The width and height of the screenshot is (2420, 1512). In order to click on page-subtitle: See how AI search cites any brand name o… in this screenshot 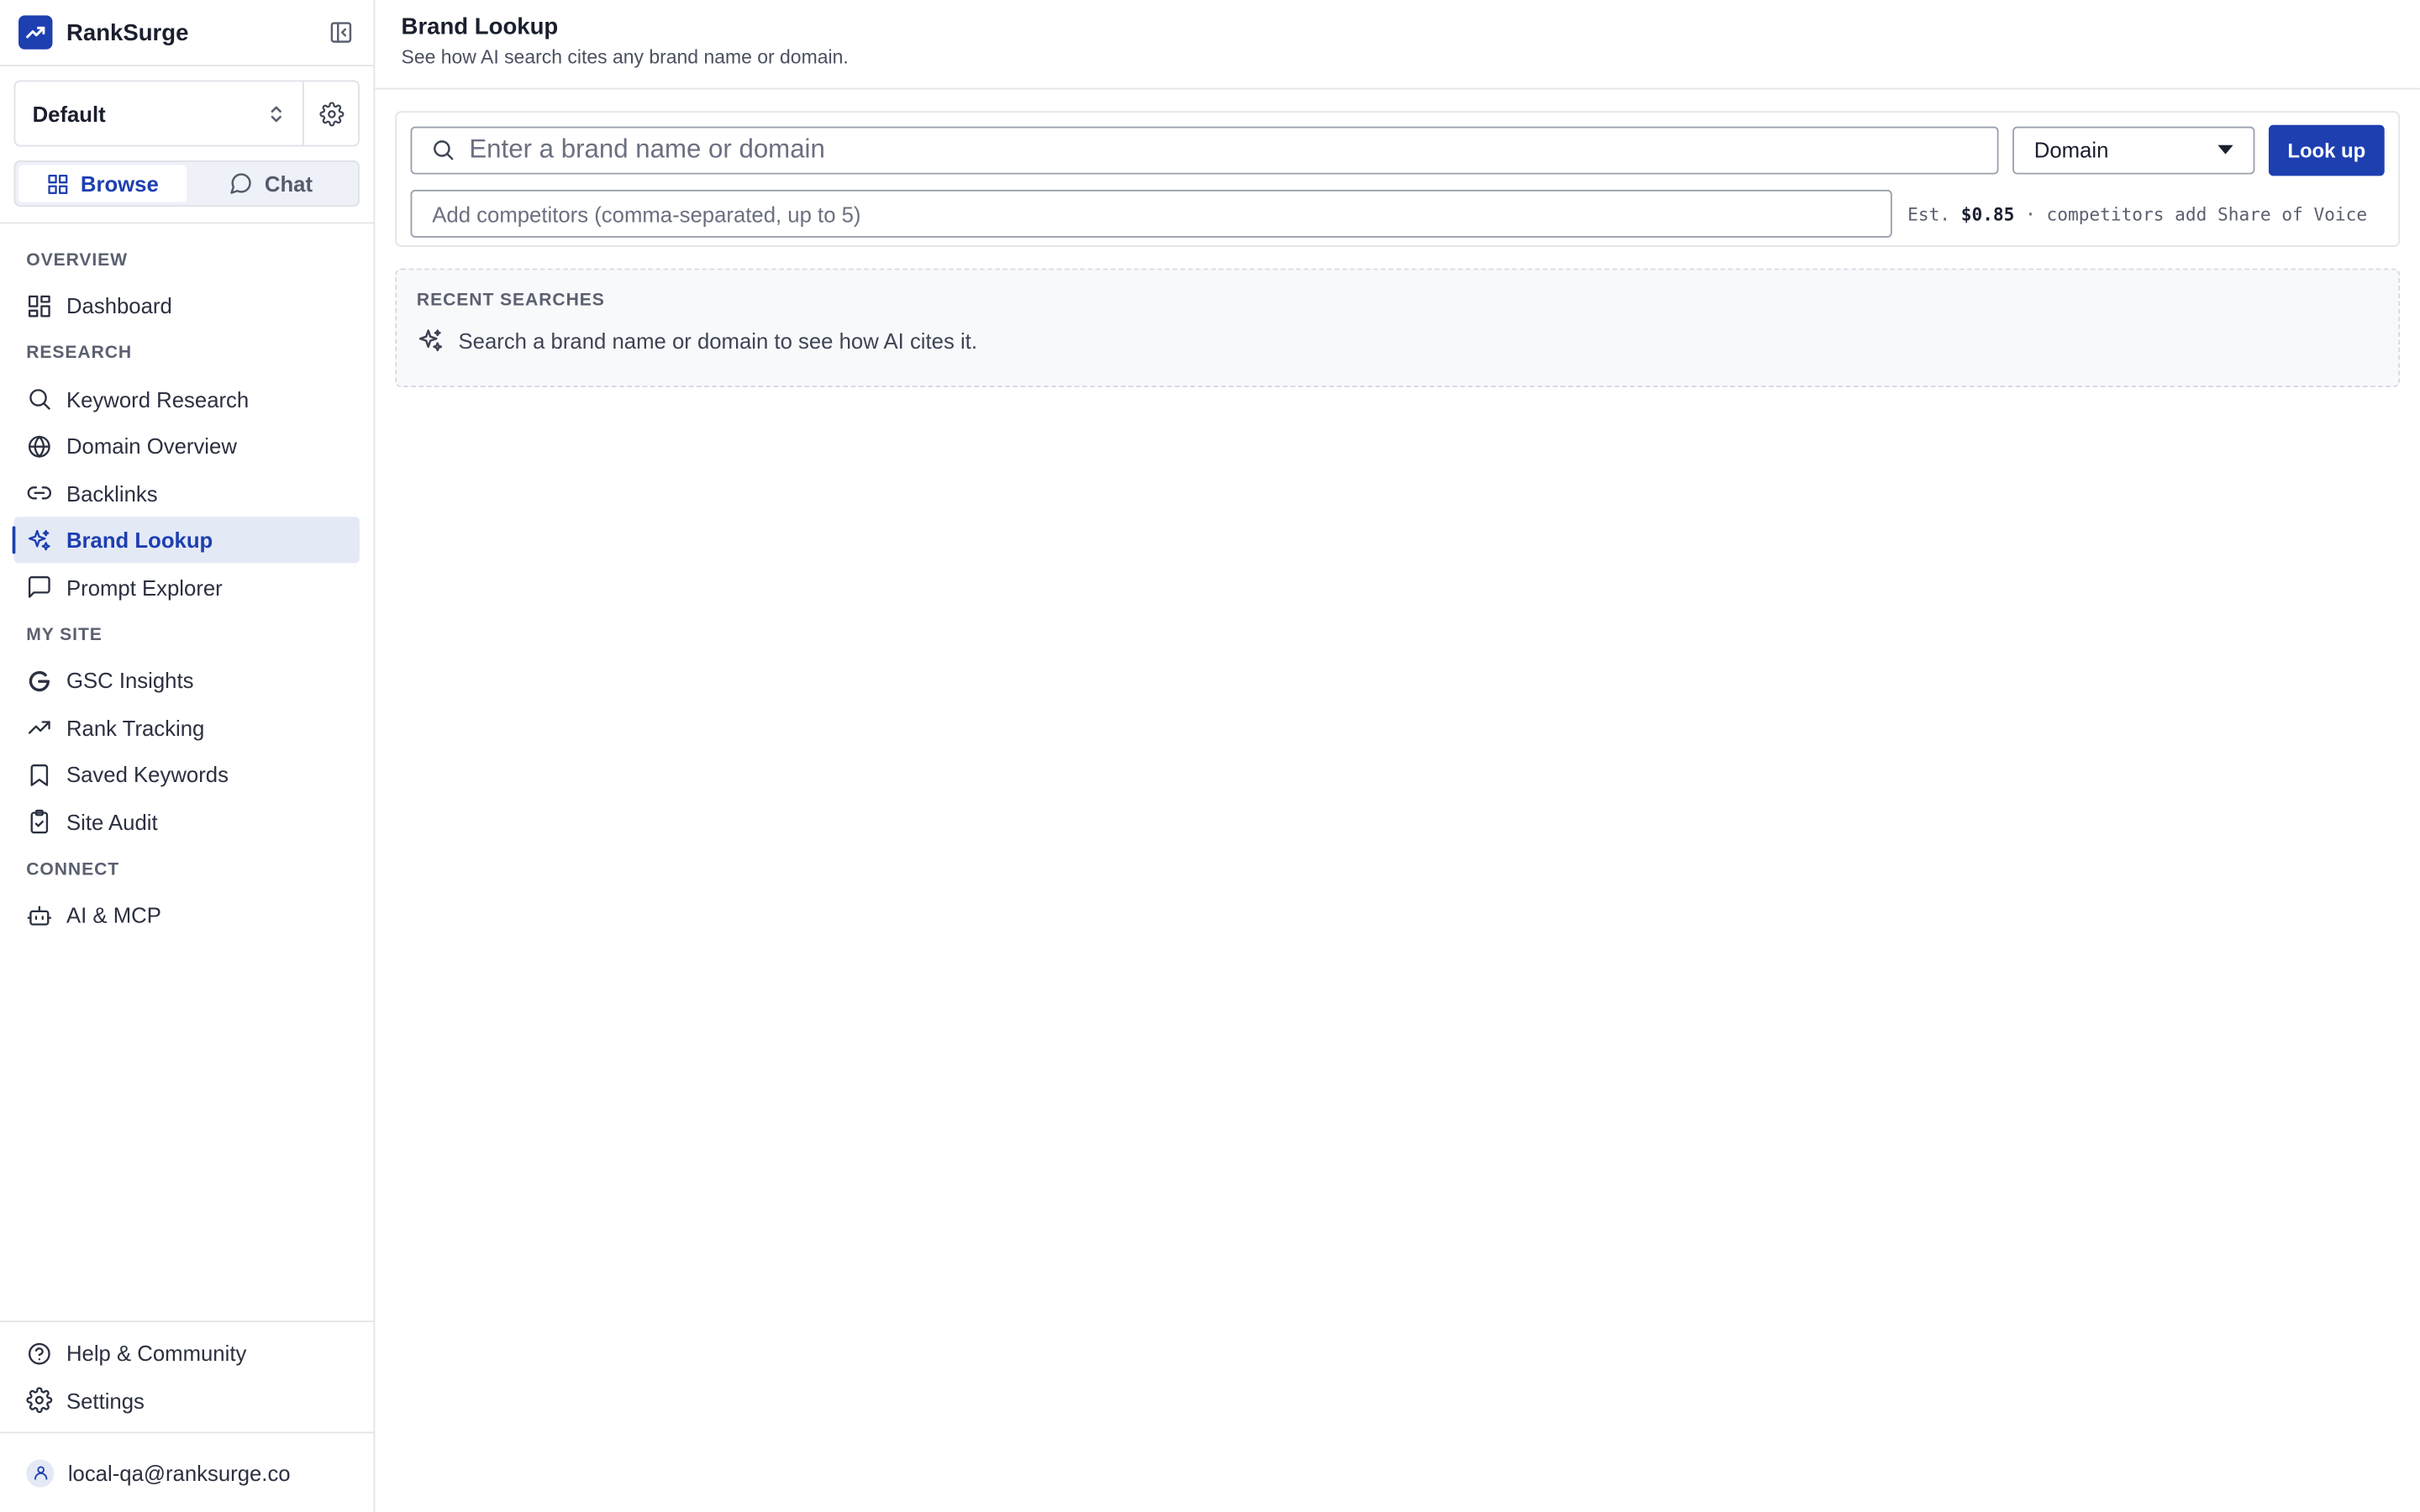, I will do `click(625, 57)`.